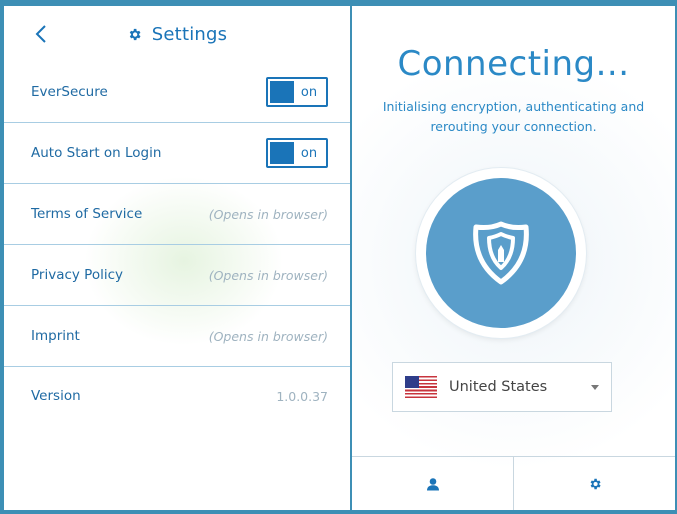  I want to click on settings-title-group: Settings, so click(177, 34).